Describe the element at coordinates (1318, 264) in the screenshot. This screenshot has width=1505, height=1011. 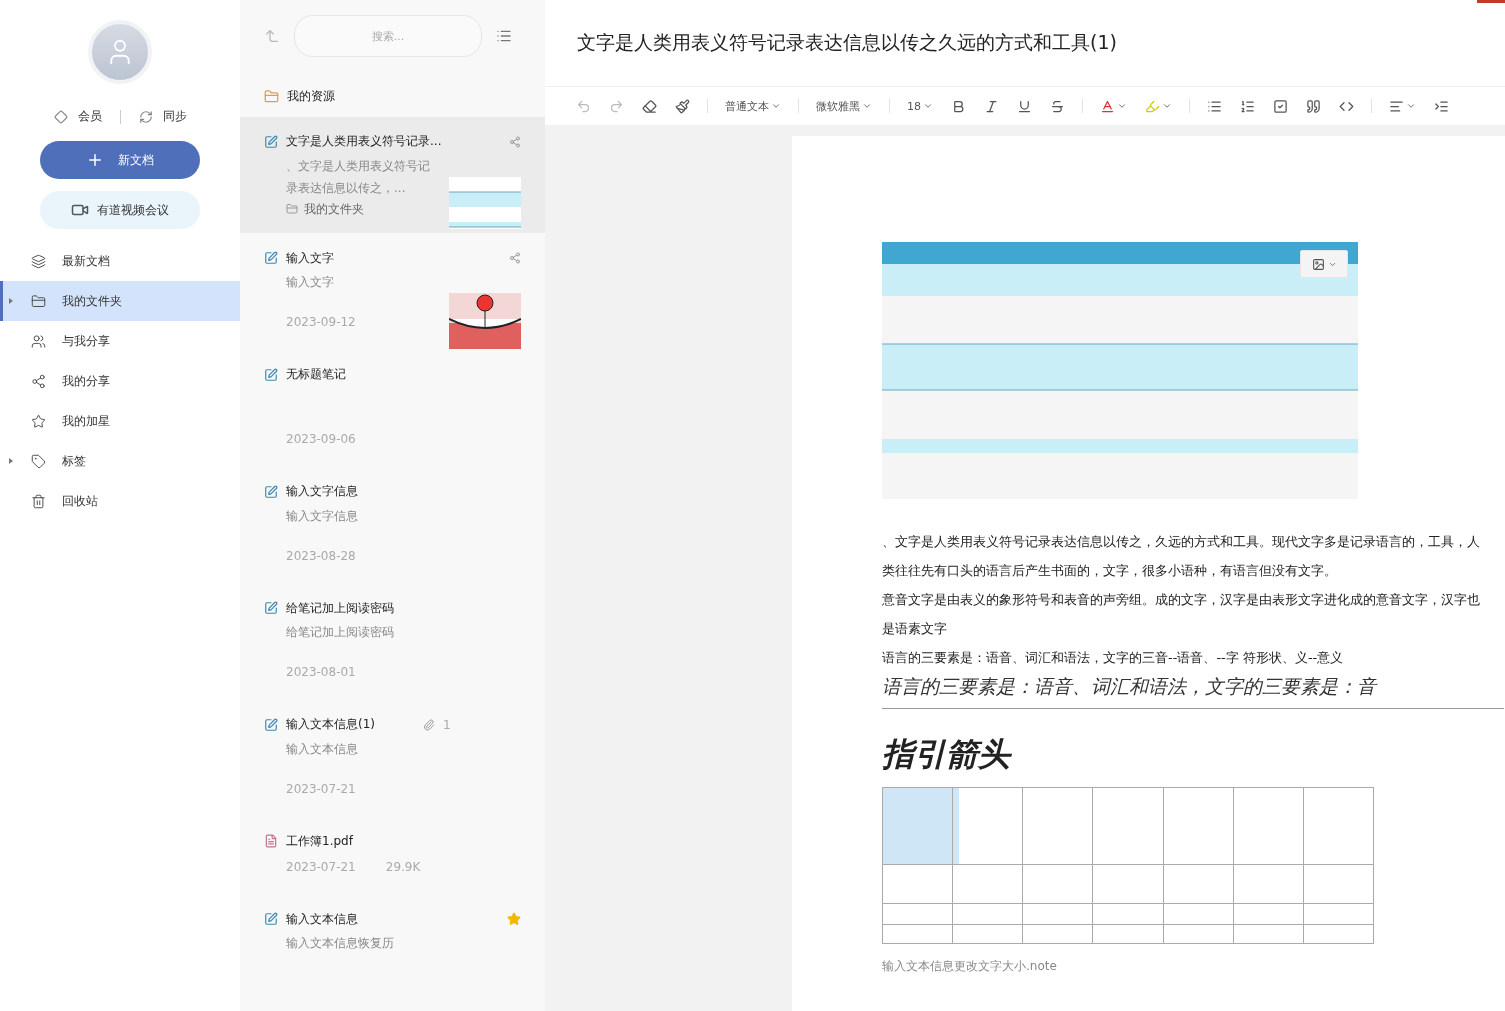
I see `image-icon` at that location.